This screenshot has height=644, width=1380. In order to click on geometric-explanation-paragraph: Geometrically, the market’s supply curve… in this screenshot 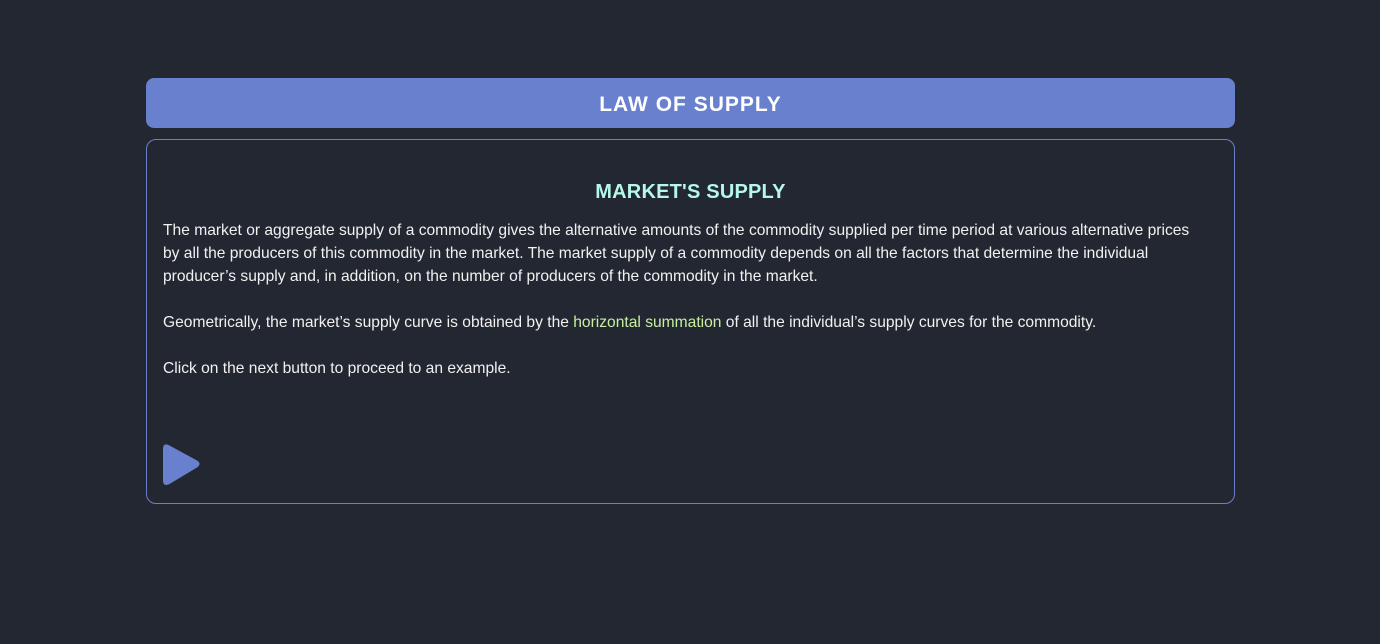, I will do `click(683, 322)`.